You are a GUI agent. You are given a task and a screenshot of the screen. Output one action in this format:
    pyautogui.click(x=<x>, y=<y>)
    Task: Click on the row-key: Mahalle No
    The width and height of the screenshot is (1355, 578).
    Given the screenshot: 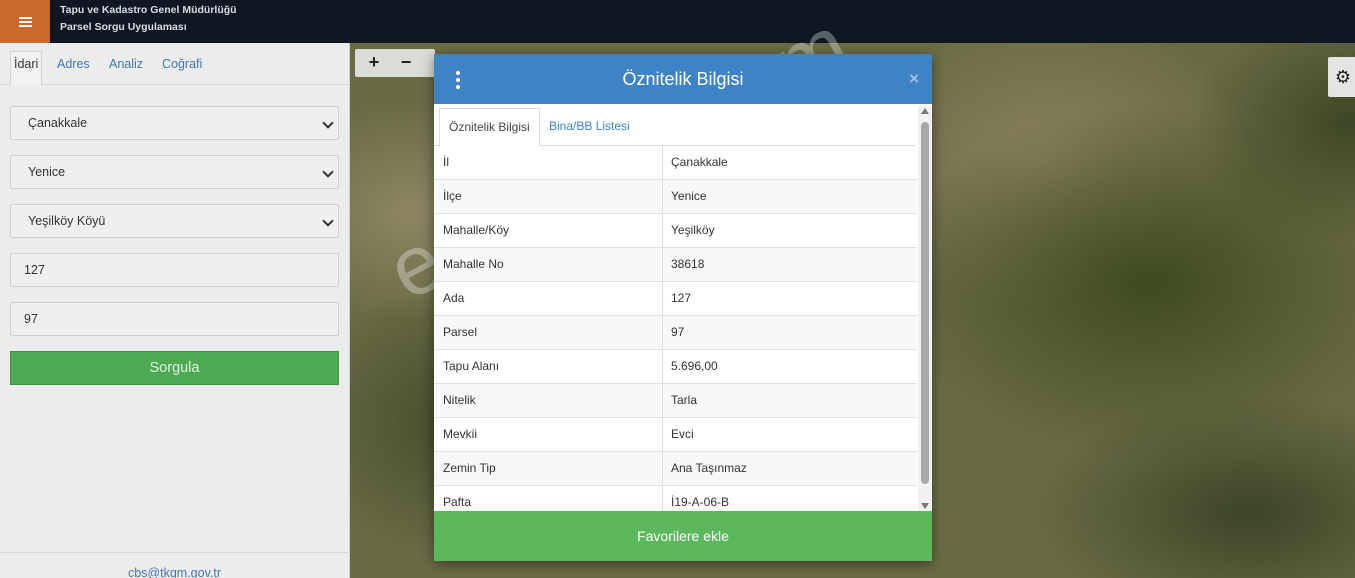 What is the action you would take?
    pyautogui.click(x=473, y=264)
    